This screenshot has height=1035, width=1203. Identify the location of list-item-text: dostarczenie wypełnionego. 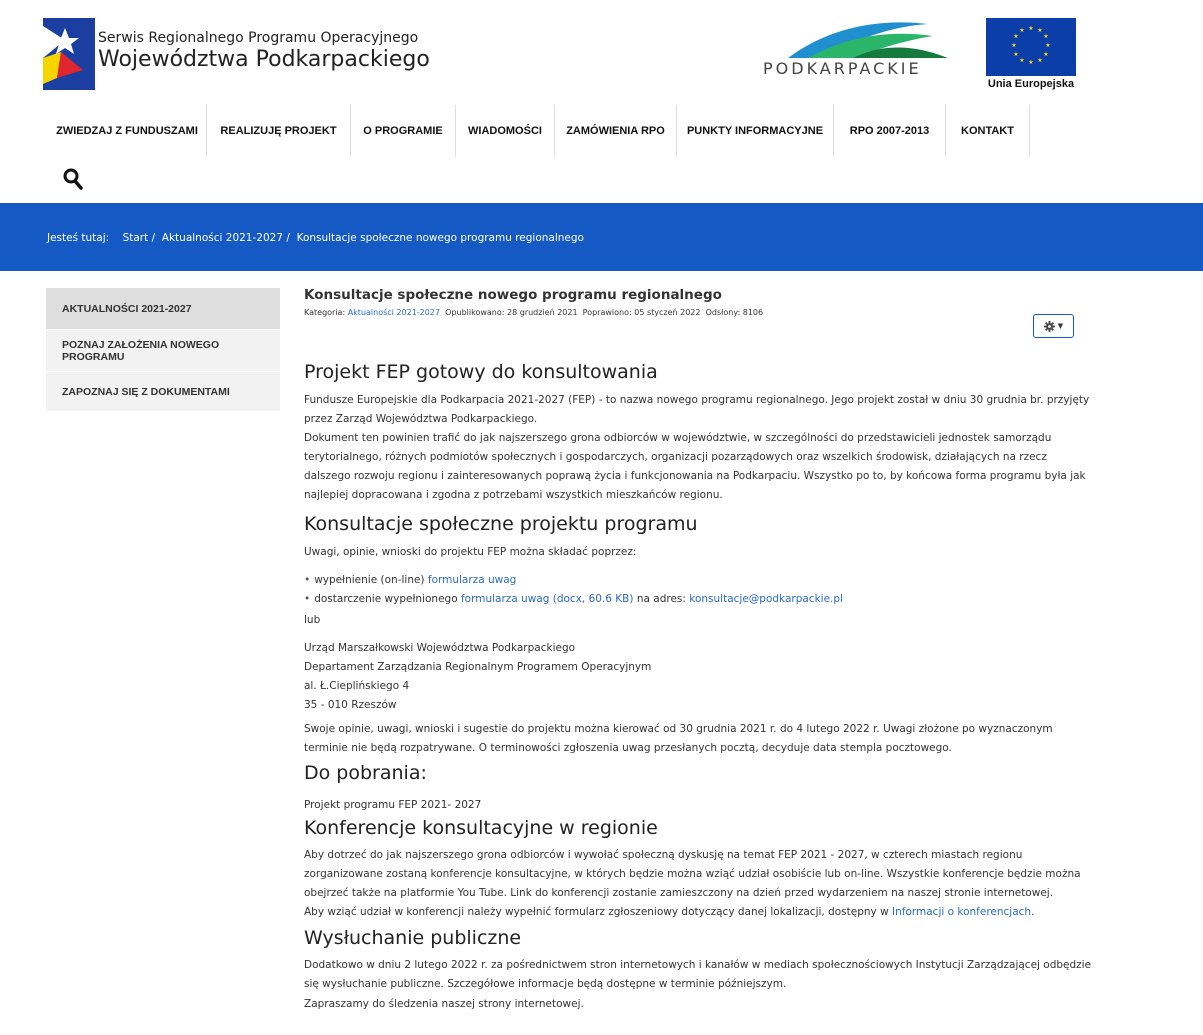
(387, 599).